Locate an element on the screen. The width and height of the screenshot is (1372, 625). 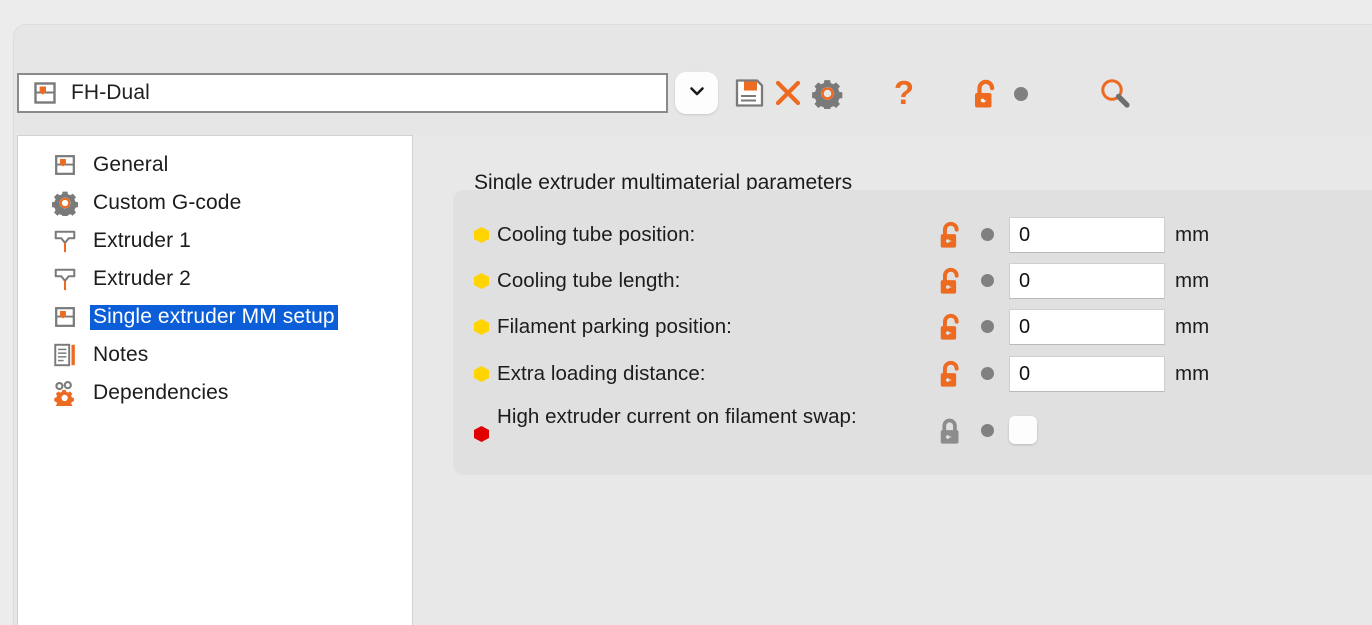
preset-name-value: FH-Dual is located at coordinates (110, 92).